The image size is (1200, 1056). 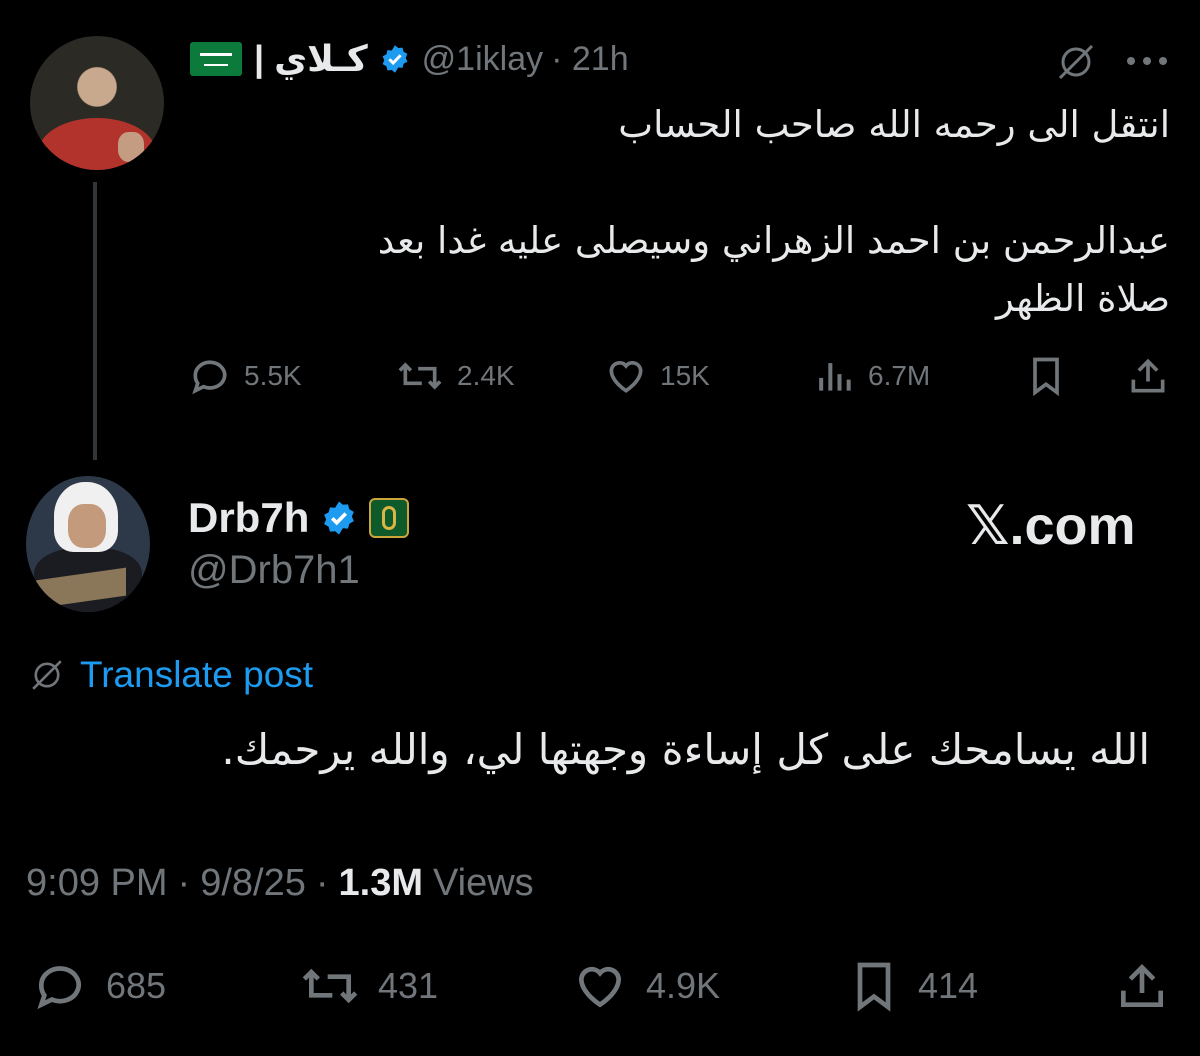 What do you see at coordinates (197, 674) in the screenshot?
I see `translate-label: Translate post` at bounding box center [197, 674].